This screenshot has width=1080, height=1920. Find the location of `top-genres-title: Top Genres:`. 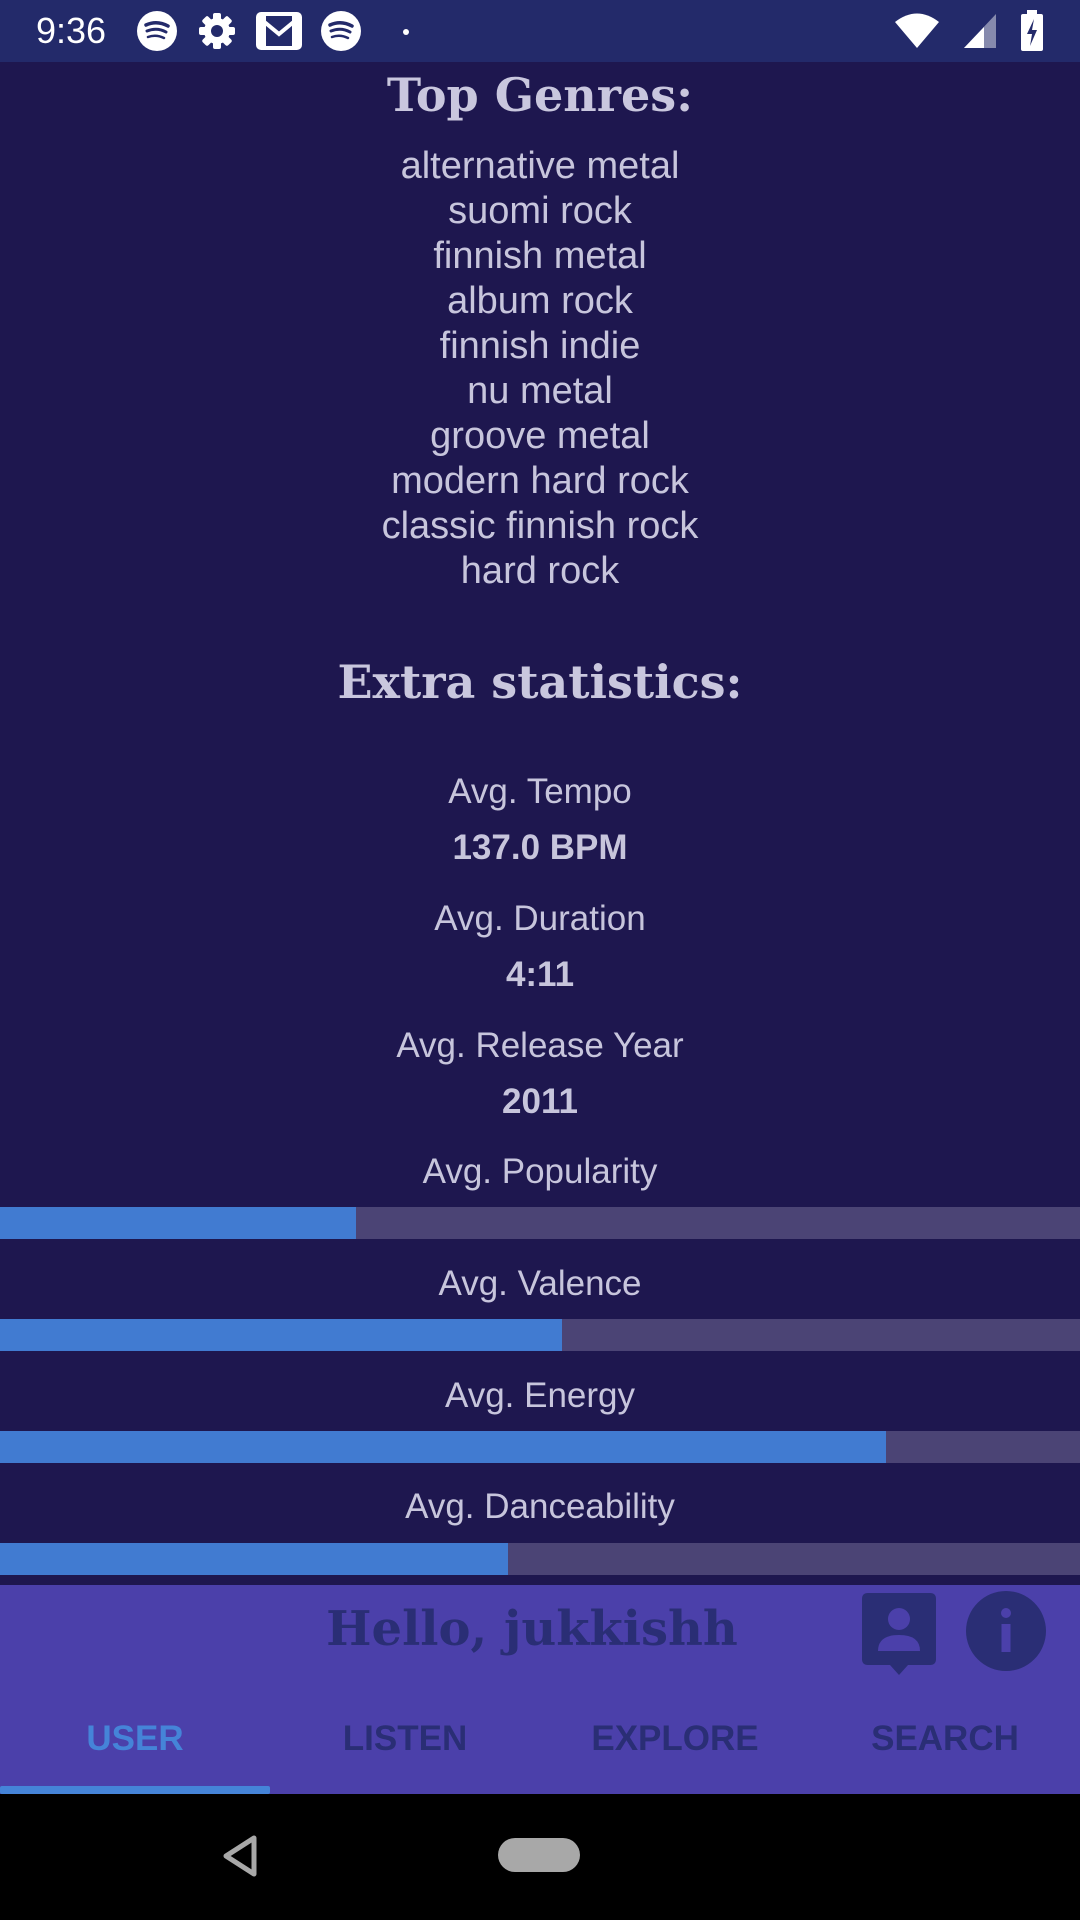

top-genres-title: Top Genres: is located at coordinates (540, 95).